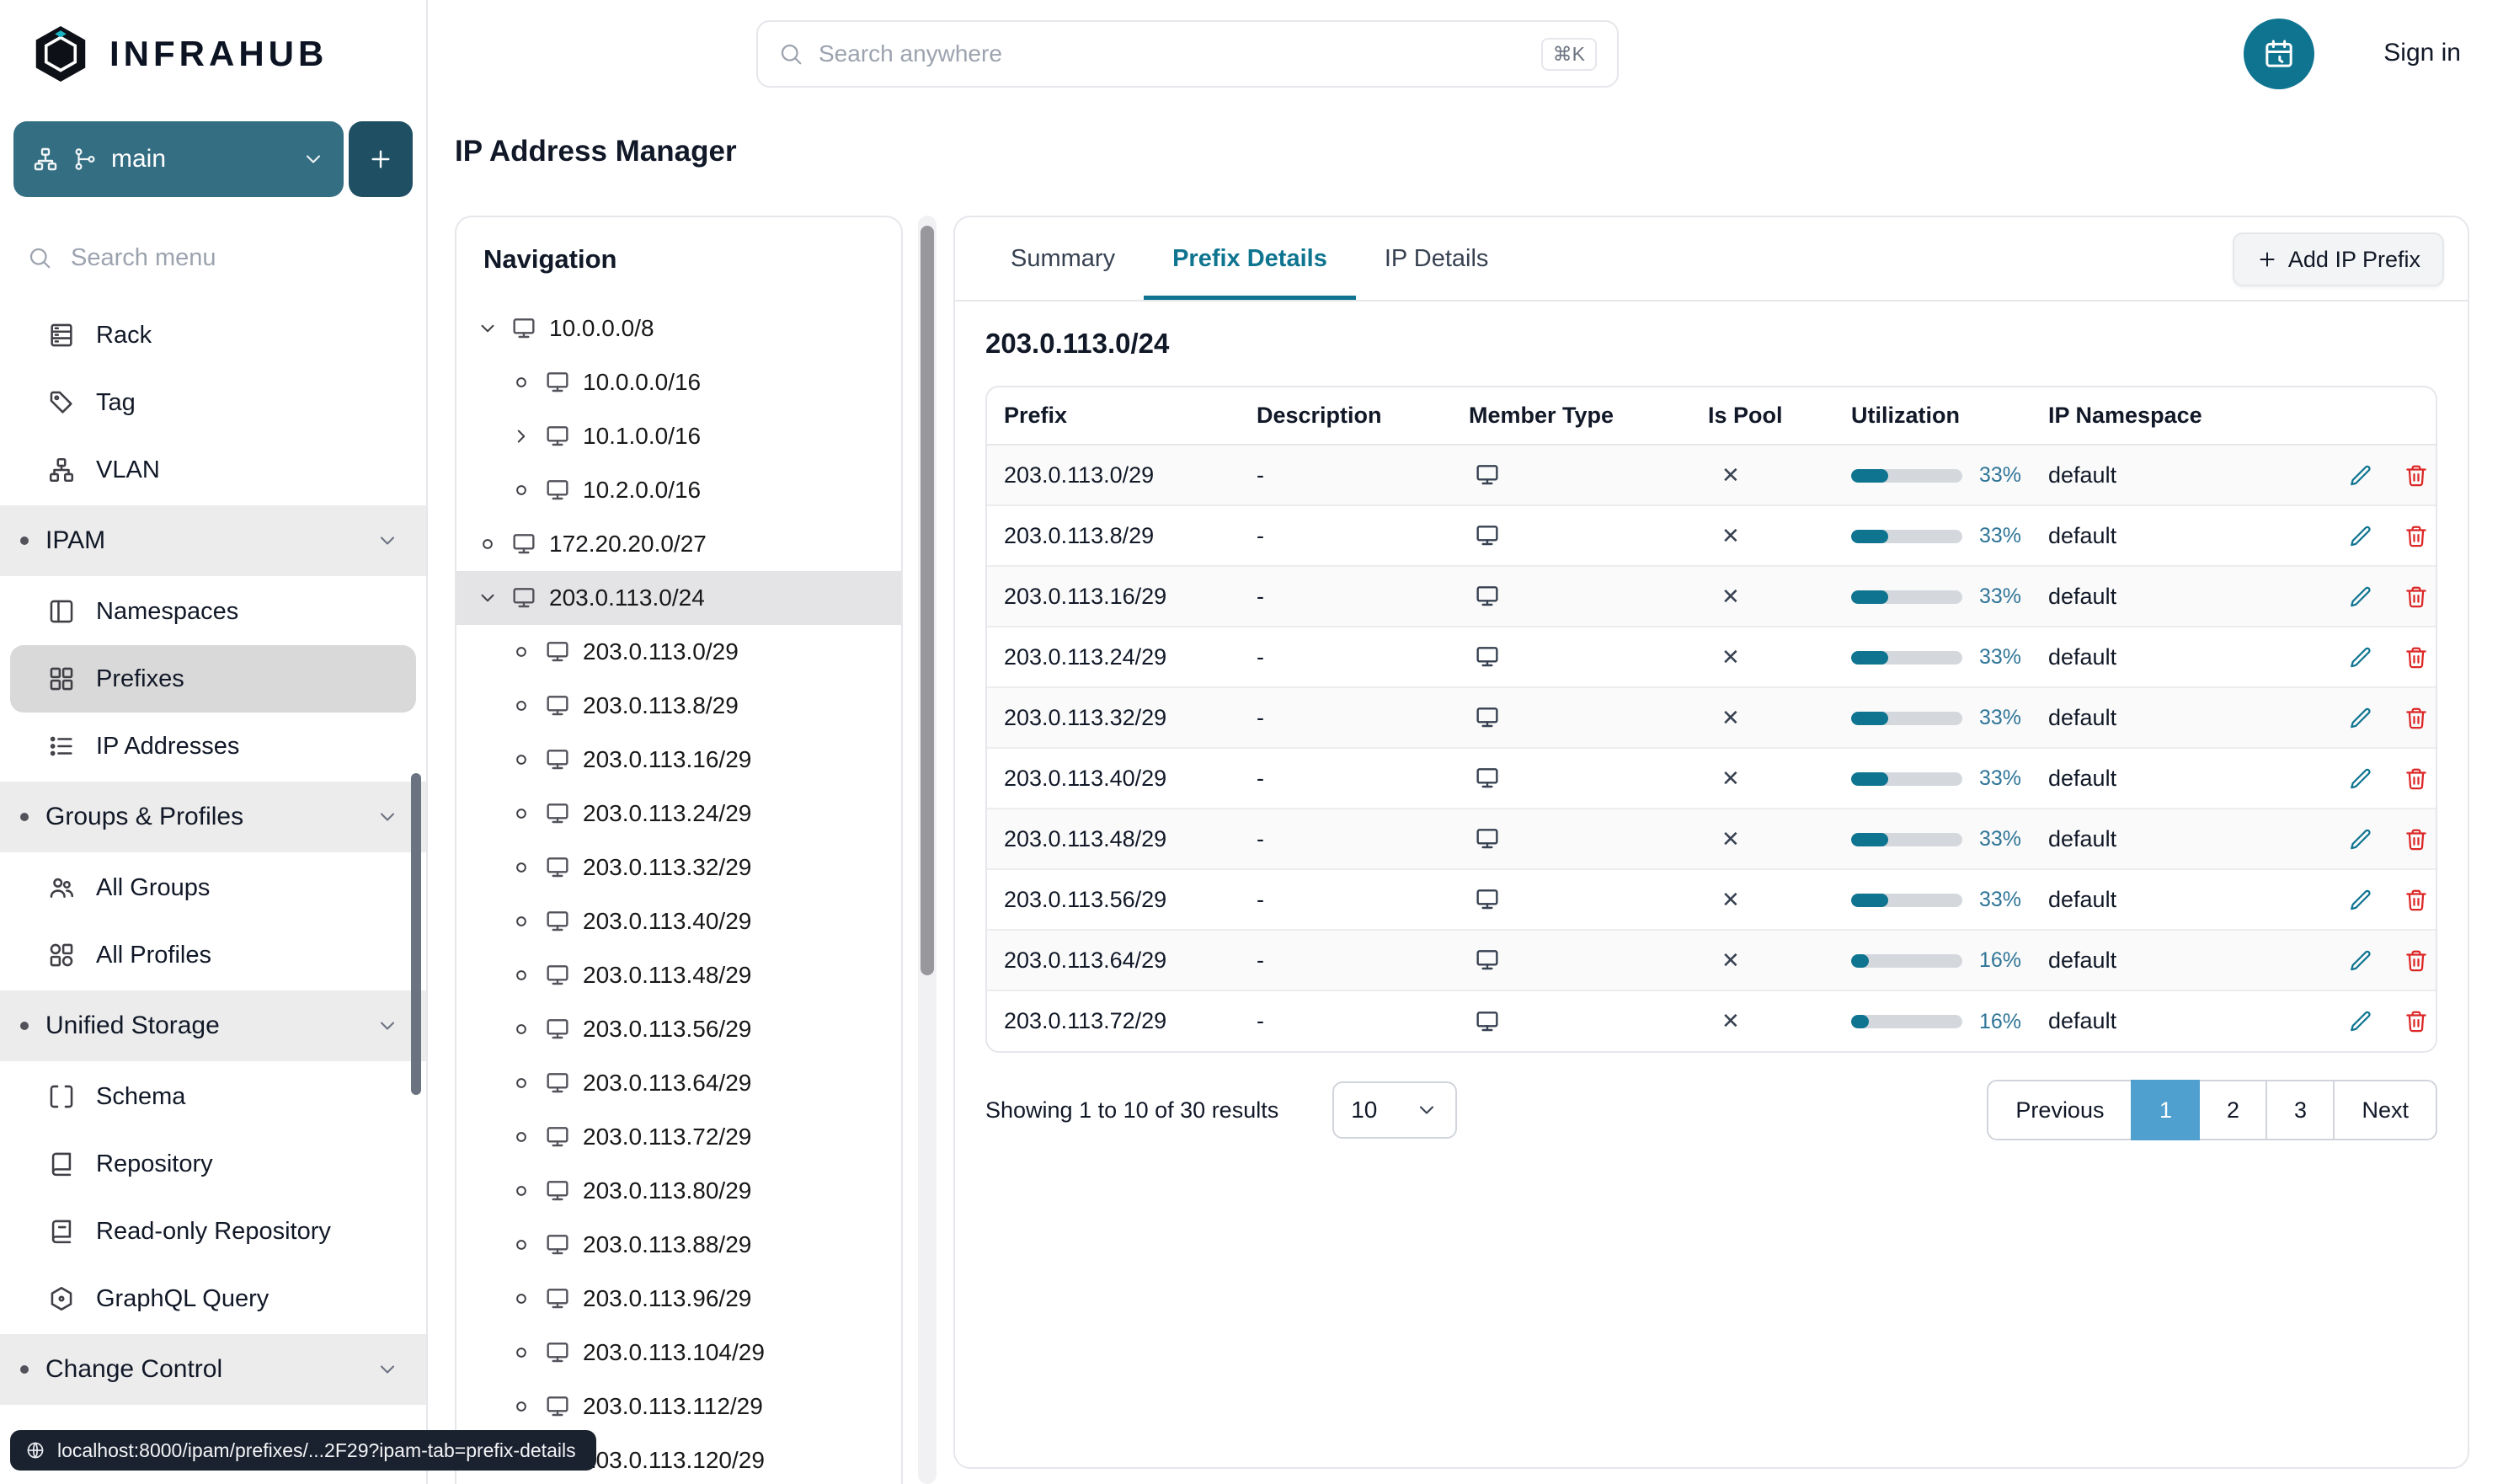 The image size is (2503, 1484). Describe the element at coordinates (2422, 53) in the screenshot. I see `sign-in-link: Sign in` at that location.